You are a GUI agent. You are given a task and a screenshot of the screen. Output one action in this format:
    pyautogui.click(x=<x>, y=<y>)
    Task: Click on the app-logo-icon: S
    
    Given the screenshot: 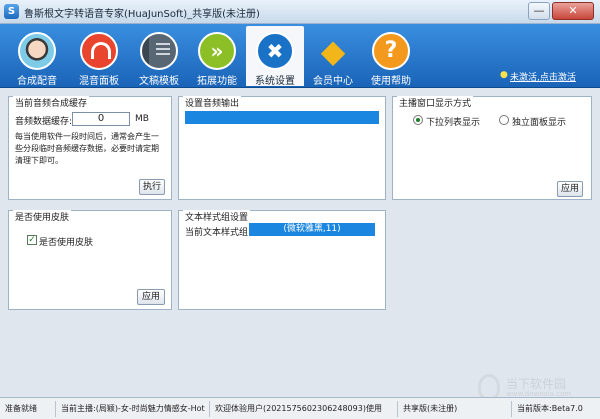 What is the action you would take?
    pyautogui.click(x=11, y=11)
    